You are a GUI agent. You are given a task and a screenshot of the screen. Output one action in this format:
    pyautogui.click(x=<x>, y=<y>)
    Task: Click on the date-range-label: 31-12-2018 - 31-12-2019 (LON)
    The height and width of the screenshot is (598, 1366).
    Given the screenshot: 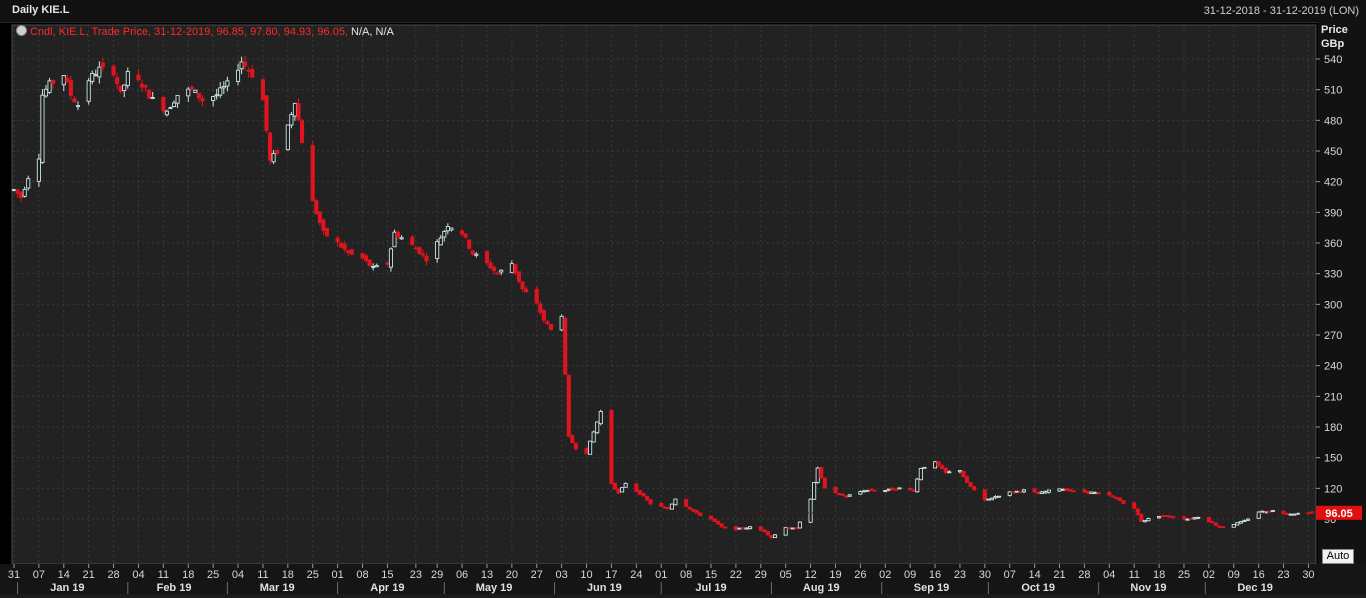 What is the action you would take?
    pyautogui.click(x=1281, y=11)
    